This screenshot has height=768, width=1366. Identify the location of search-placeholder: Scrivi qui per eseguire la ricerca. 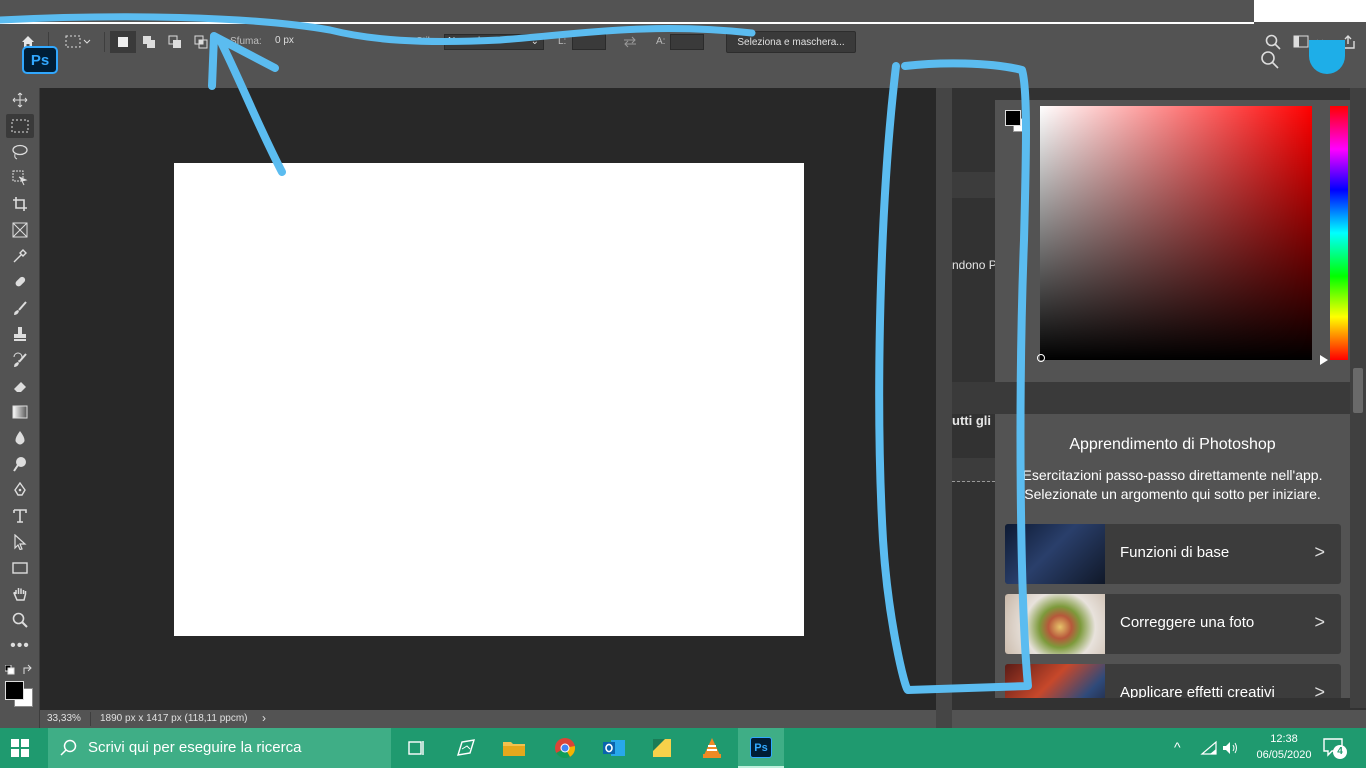
(195, 747).